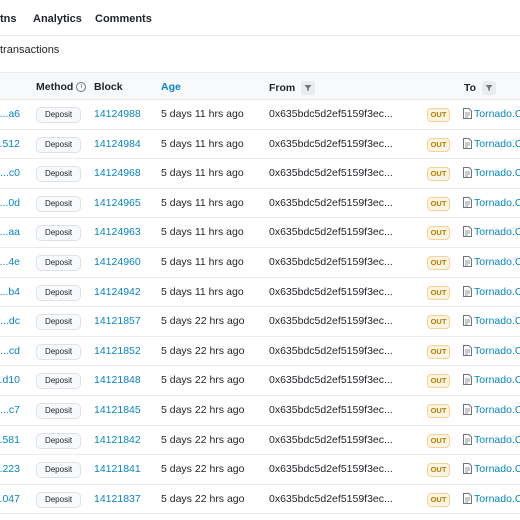 This screenshot has width=520, height=520. Describe the element at coordinates (117, 232) in the screenshot. I see `block-link: 14124963` at that location.